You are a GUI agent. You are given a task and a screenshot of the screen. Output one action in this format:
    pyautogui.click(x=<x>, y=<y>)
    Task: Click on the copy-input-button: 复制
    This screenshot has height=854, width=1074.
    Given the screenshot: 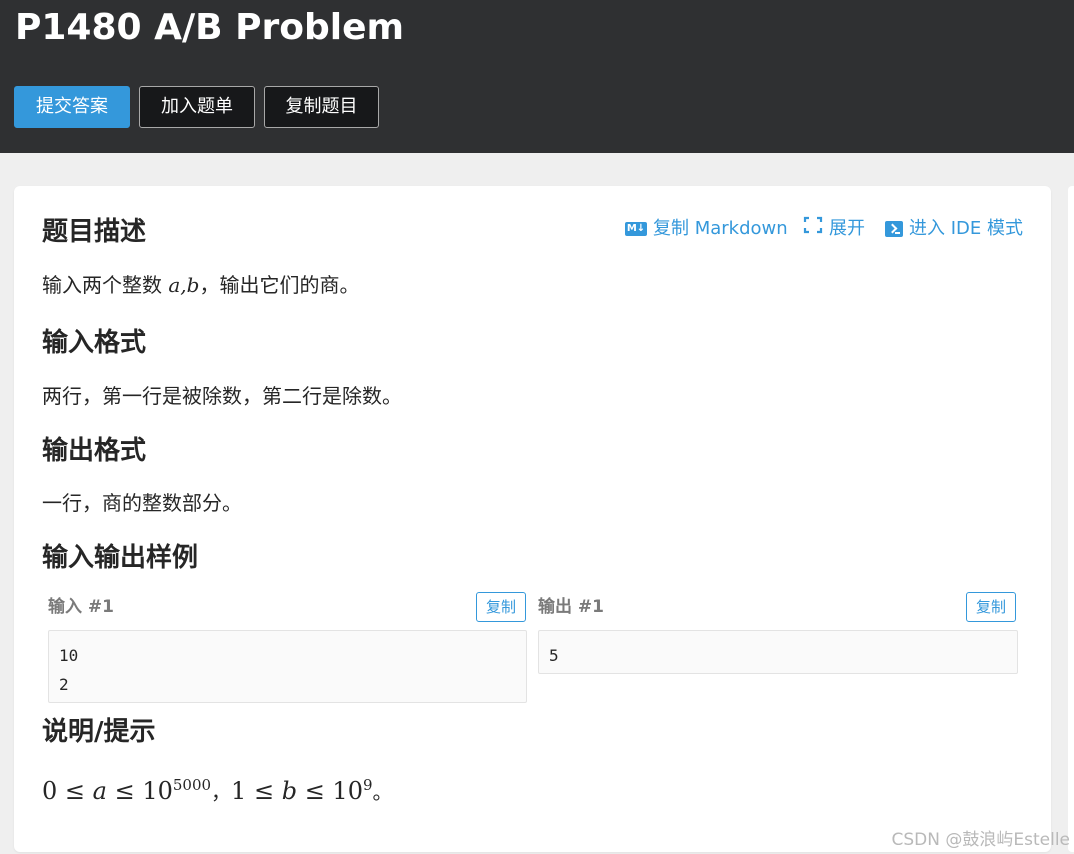 What is the action you would take?
    pyautogui.click(x=501, y=607)
    